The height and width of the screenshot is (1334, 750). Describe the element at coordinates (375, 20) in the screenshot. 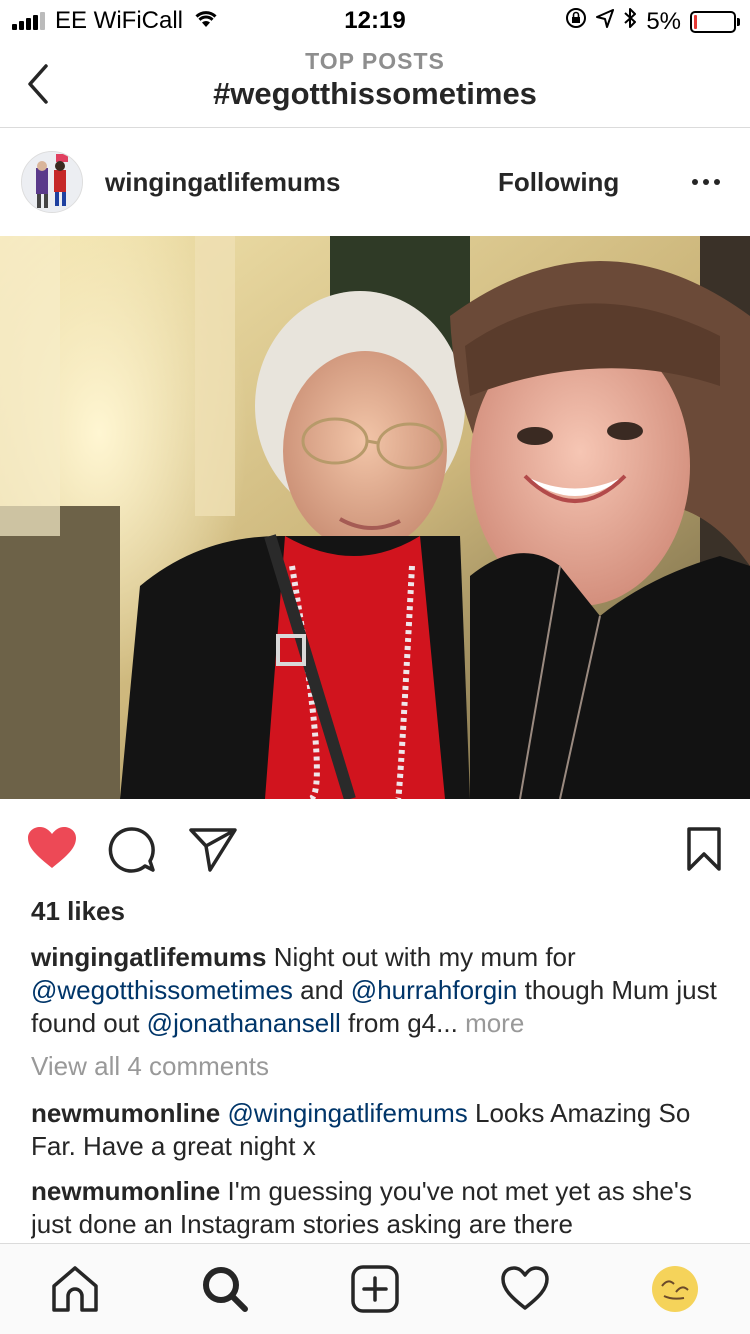

I see `status-bar: EE WiFiCall 12:19 5%` at that location.